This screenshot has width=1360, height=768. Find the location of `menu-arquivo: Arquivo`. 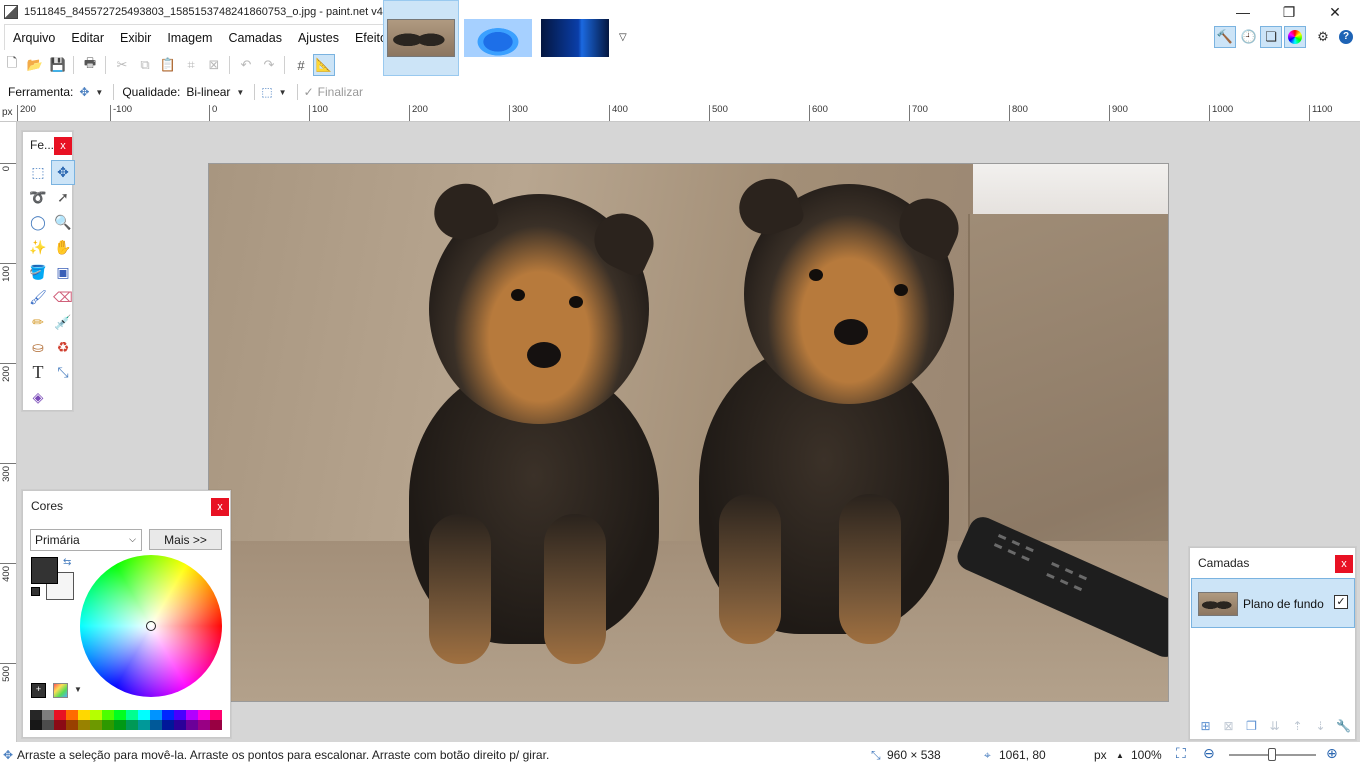

menu-arquivo: Arquivo is located at coordinates (34, 38).